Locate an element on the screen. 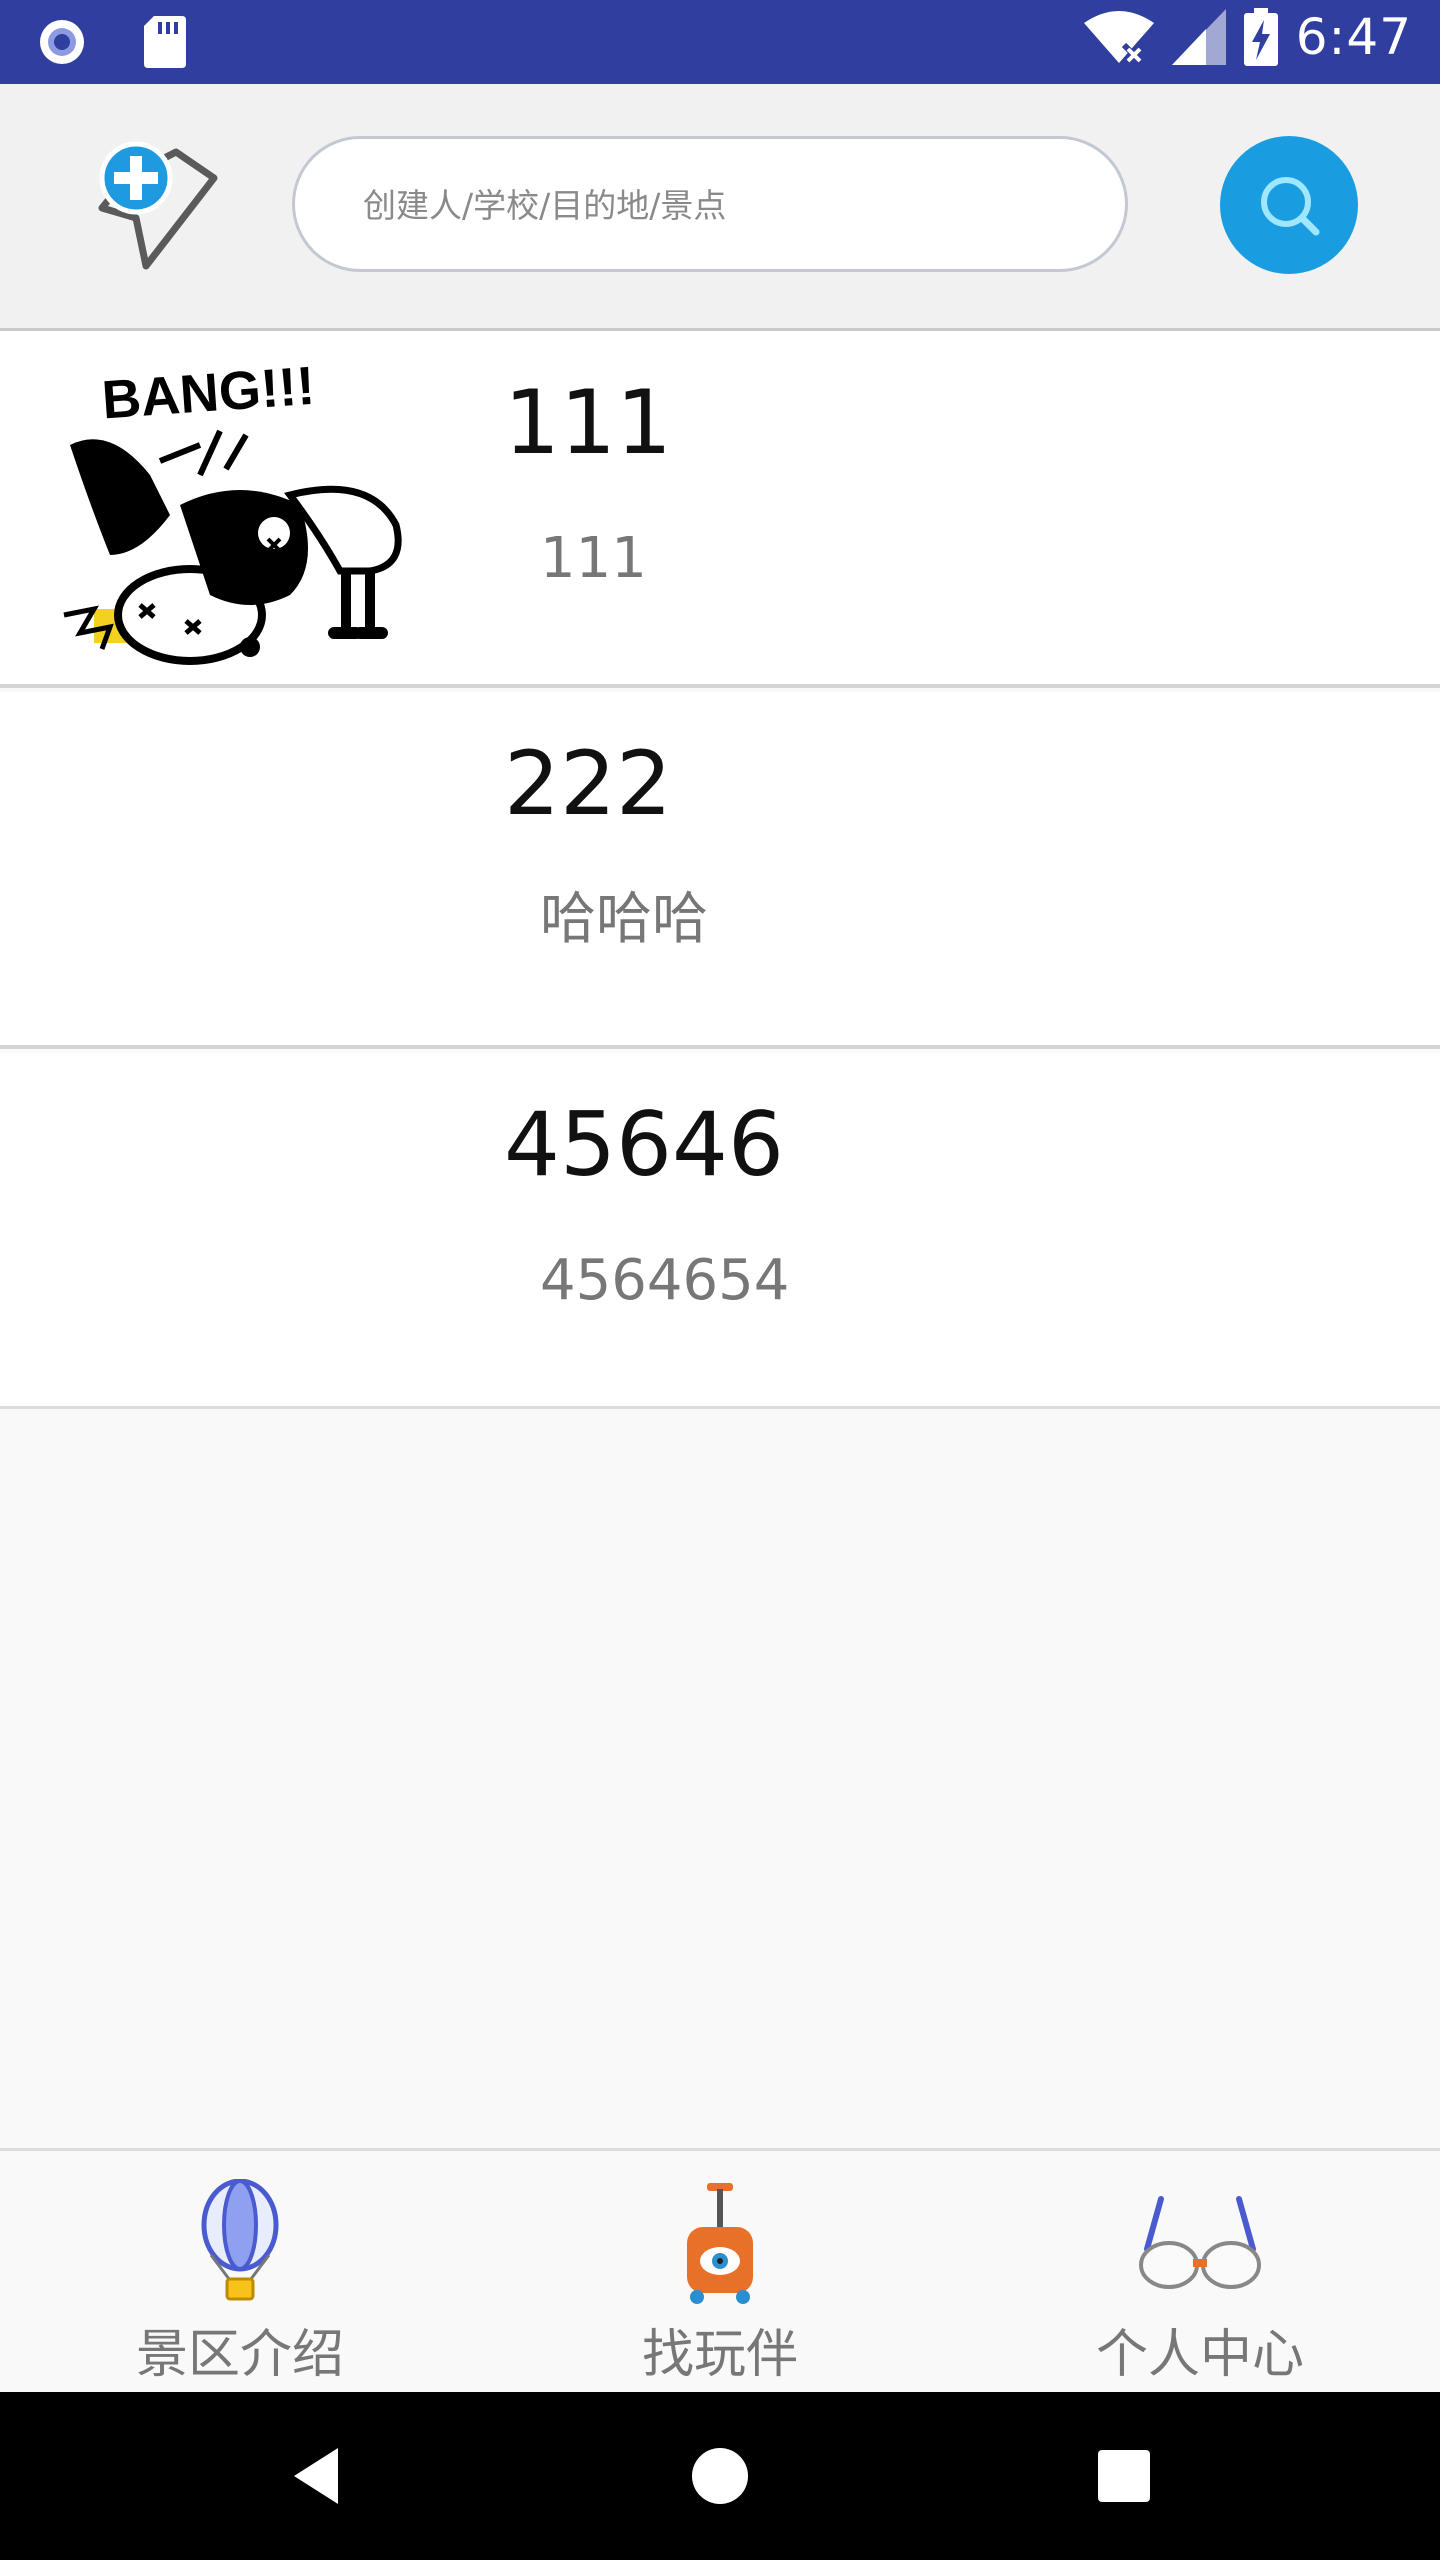 This screenshot has width=1440, height=2560. status-time: 6:47 is located at coordinates (1353, 37).